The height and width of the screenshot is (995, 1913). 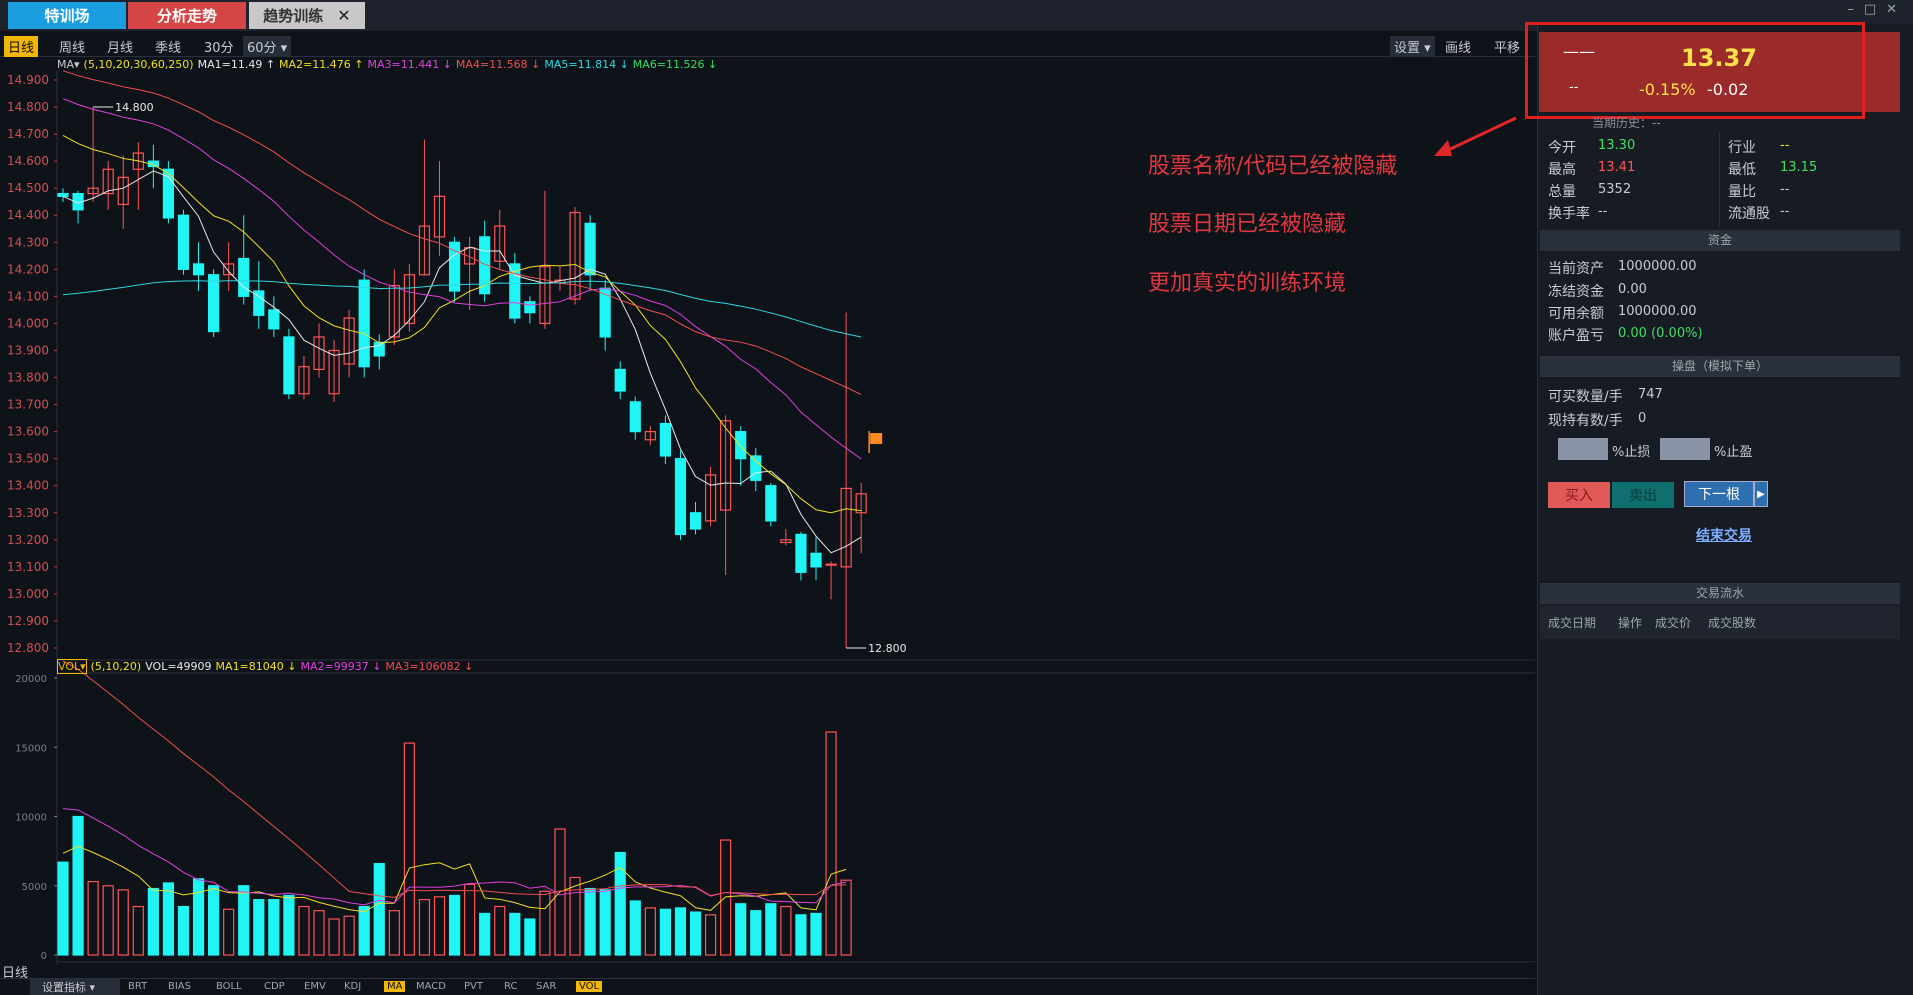 What do you see at coordinates (72, 46) in the screenshot?
I see `period-week: 周线` at bounding box center [72, 46].